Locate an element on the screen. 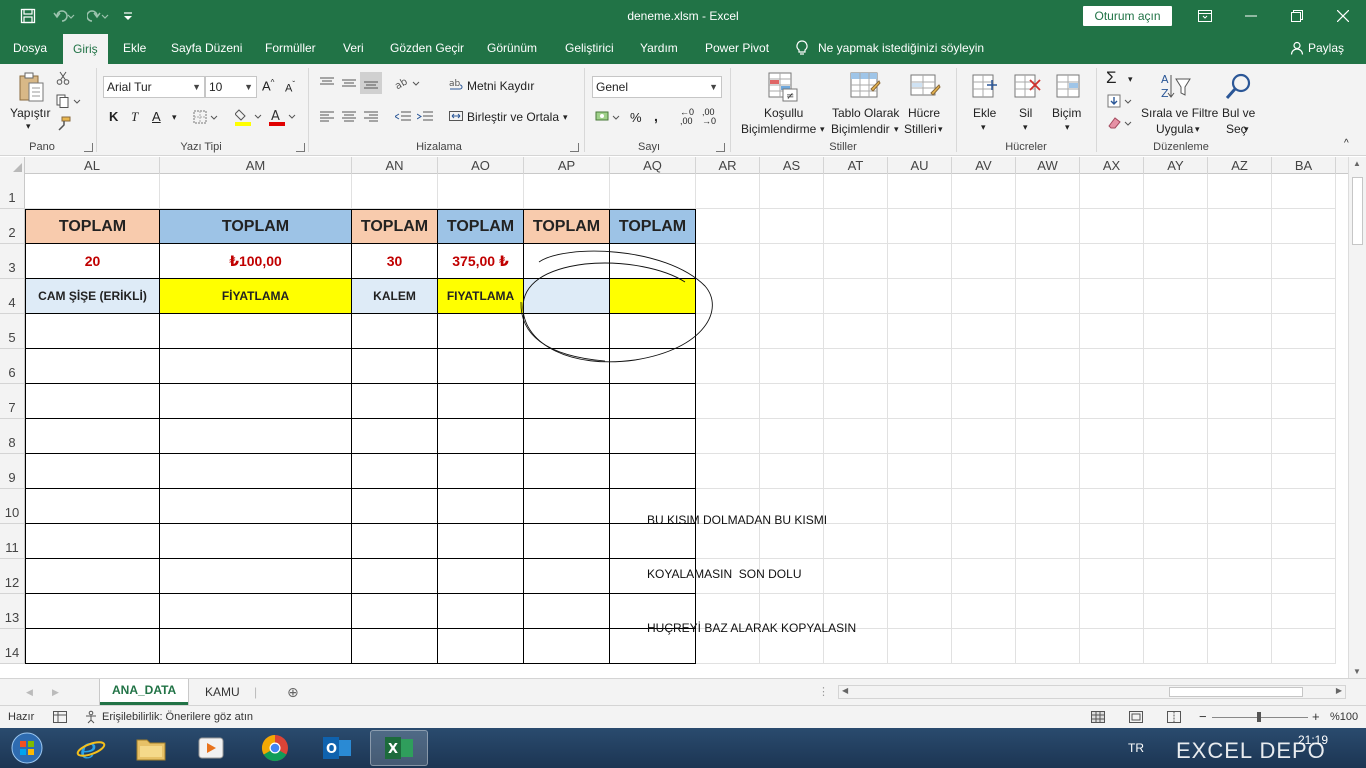 Image resolution: width=1366 pixels, height=768 pixels. align-bottom-icon is located at coordinates (371, 83).